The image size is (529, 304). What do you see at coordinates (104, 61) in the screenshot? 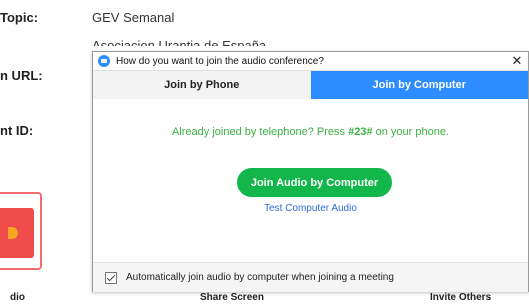
I see `zoom-app-icon` at bounding box center [104, 61].